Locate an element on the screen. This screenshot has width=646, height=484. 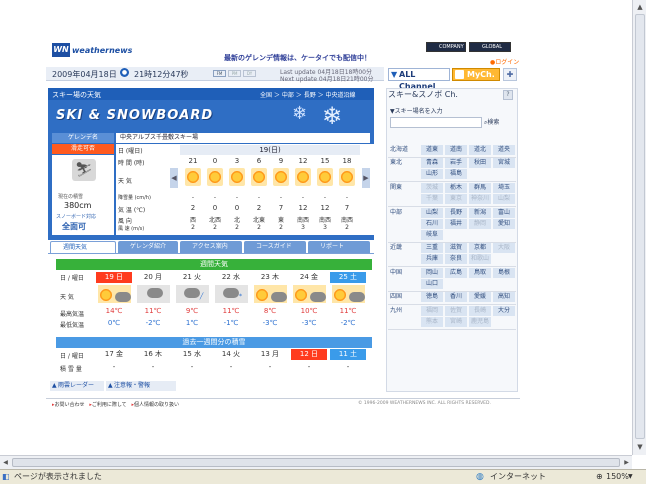
zoom-level: 150% is located at coordinates (617, 477).